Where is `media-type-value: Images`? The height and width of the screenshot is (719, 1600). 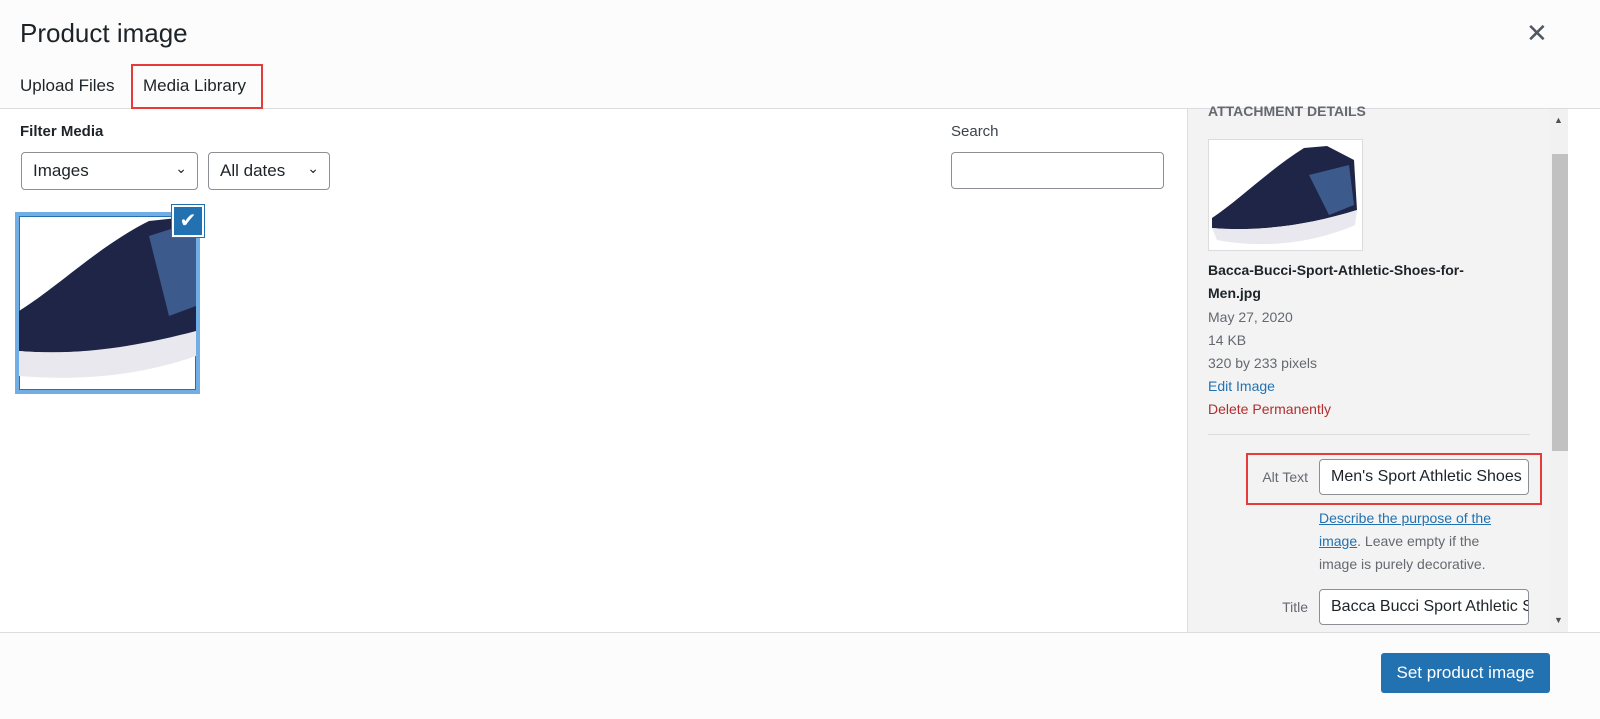
media-type-value: Images is located at coordinates (61, 170).